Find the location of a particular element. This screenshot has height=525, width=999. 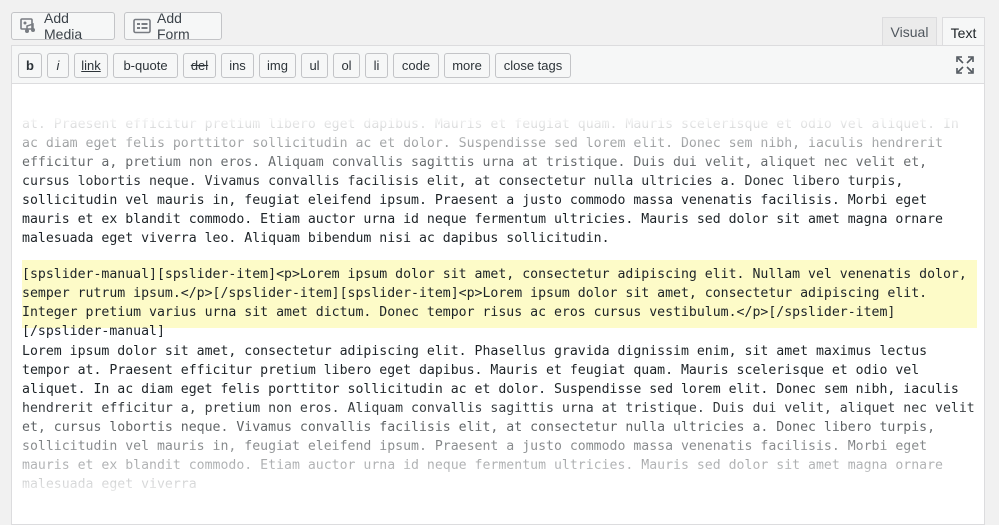

quicktag-italic-button: i is located at coordinates (58, 65).